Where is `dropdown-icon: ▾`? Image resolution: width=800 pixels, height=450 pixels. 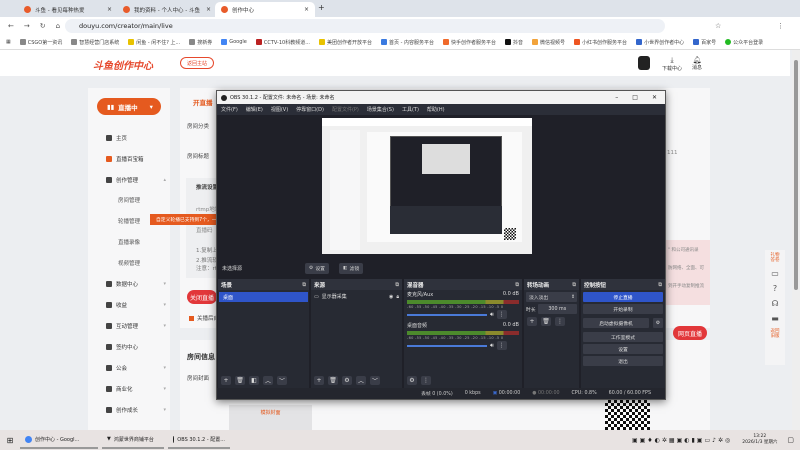 dropdown-icon: ▾ is located at coordinates (151, 107).